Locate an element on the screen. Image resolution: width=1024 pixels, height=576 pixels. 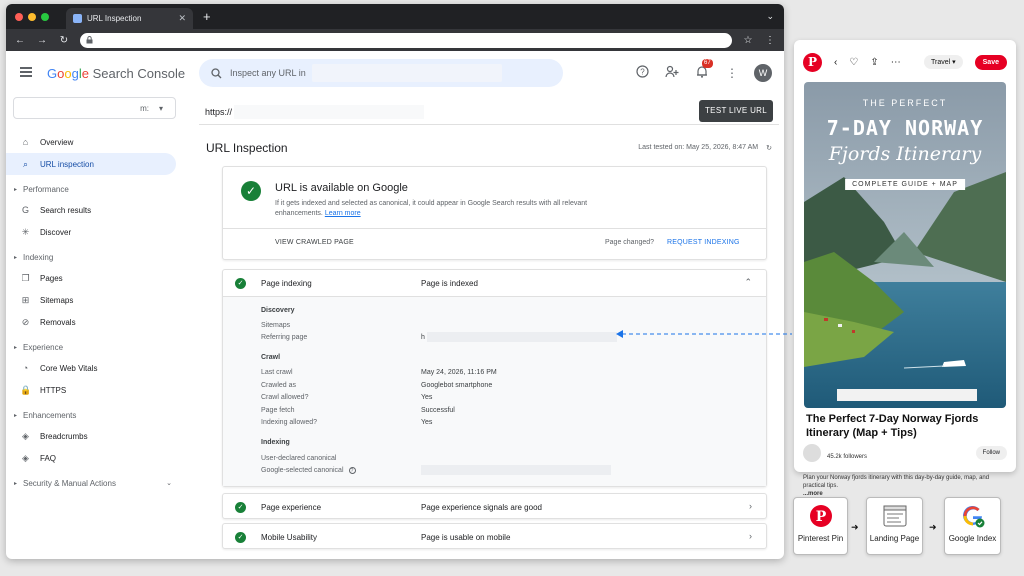
sidebar-item-search-results: G Search results is located at coordinates (91, 210).